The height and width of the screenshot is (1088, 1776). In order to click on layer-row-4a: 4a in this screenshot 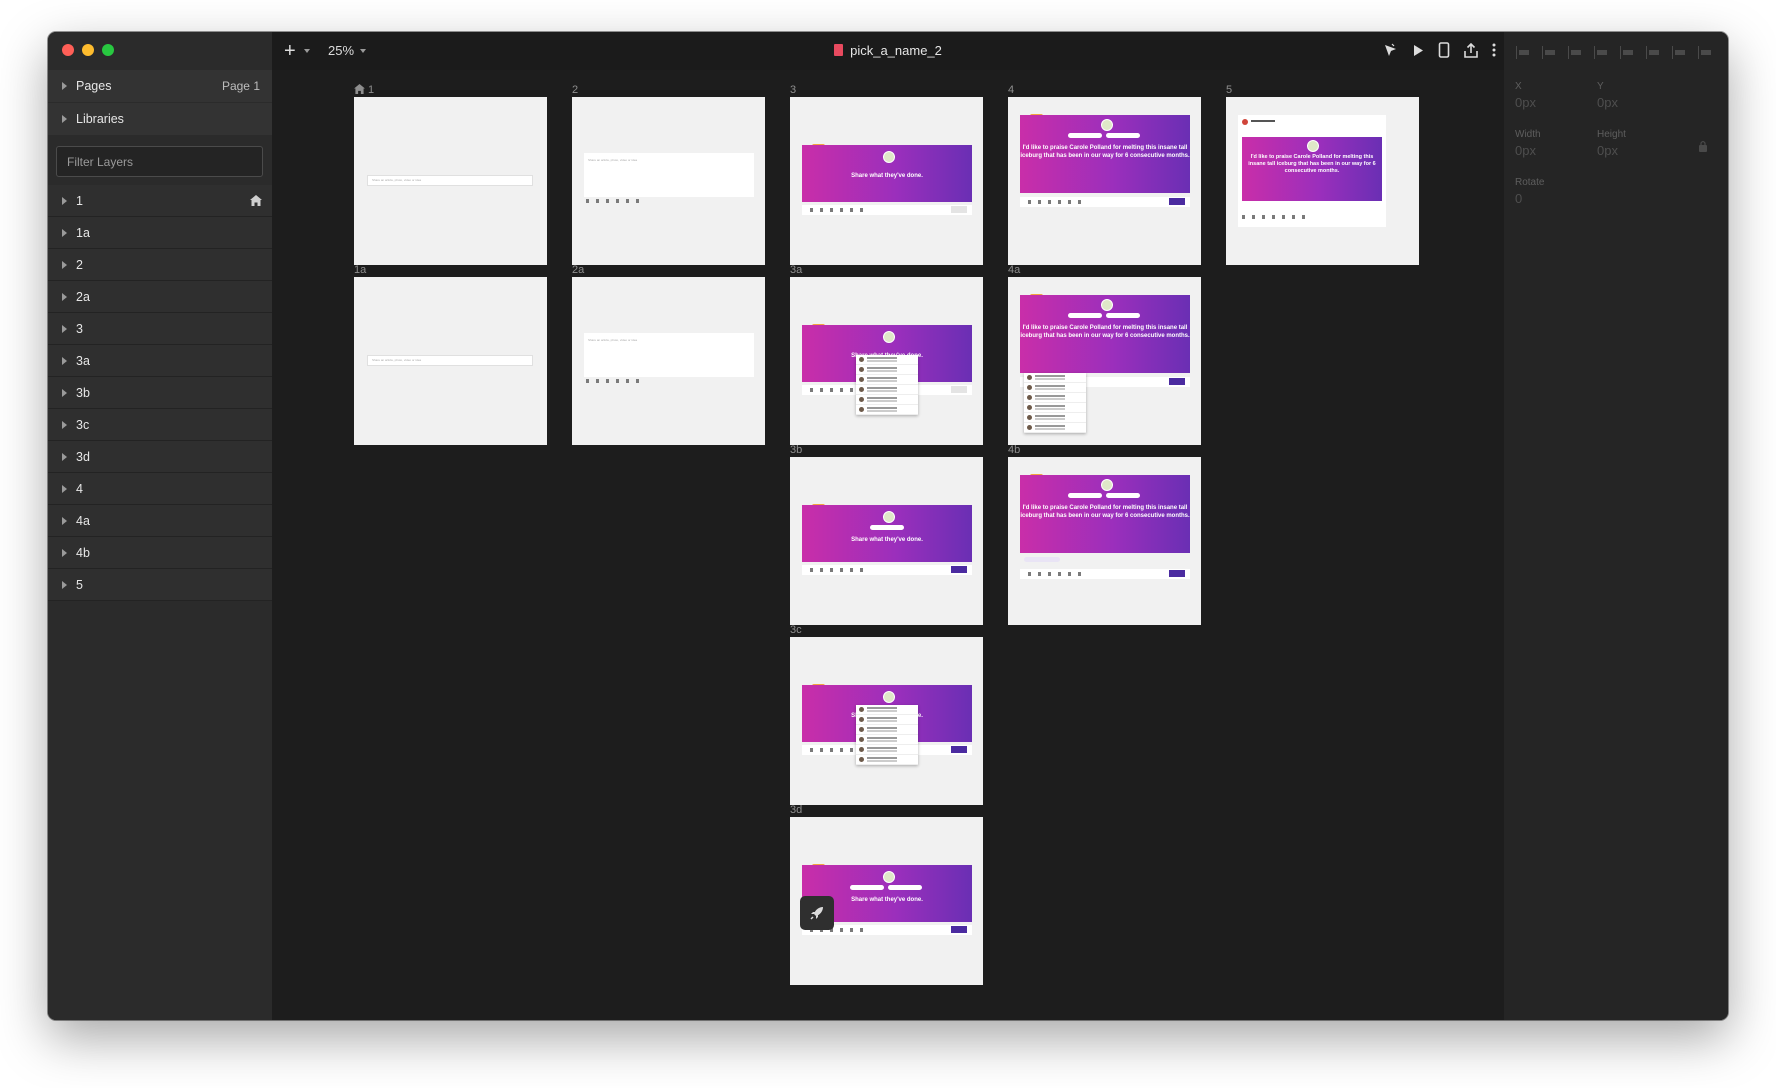, I will do `click(160, 521)`.